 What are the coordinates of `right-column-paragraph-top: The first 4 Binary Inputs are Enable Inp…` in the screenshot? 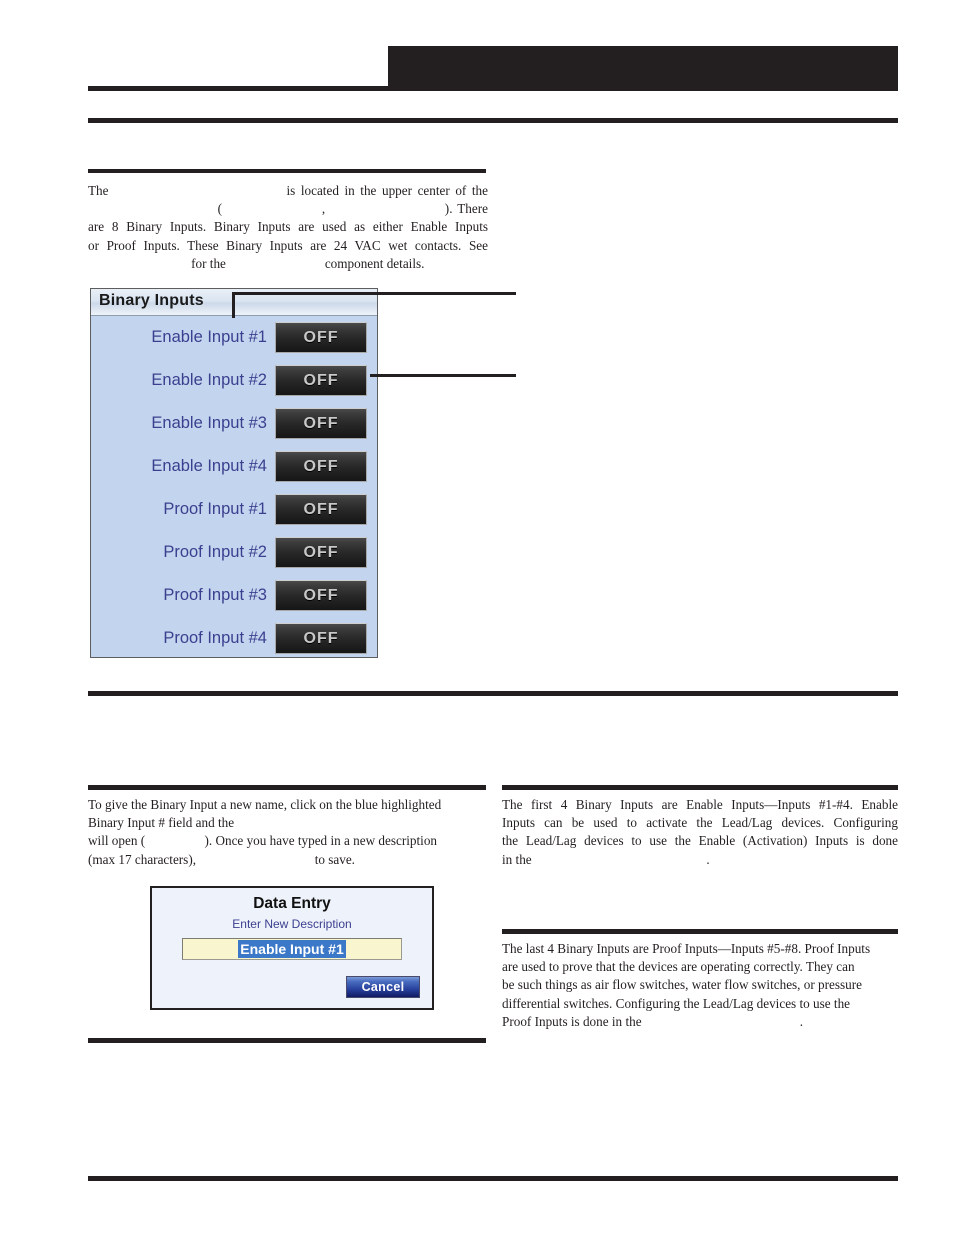 It's located at (700, 832).